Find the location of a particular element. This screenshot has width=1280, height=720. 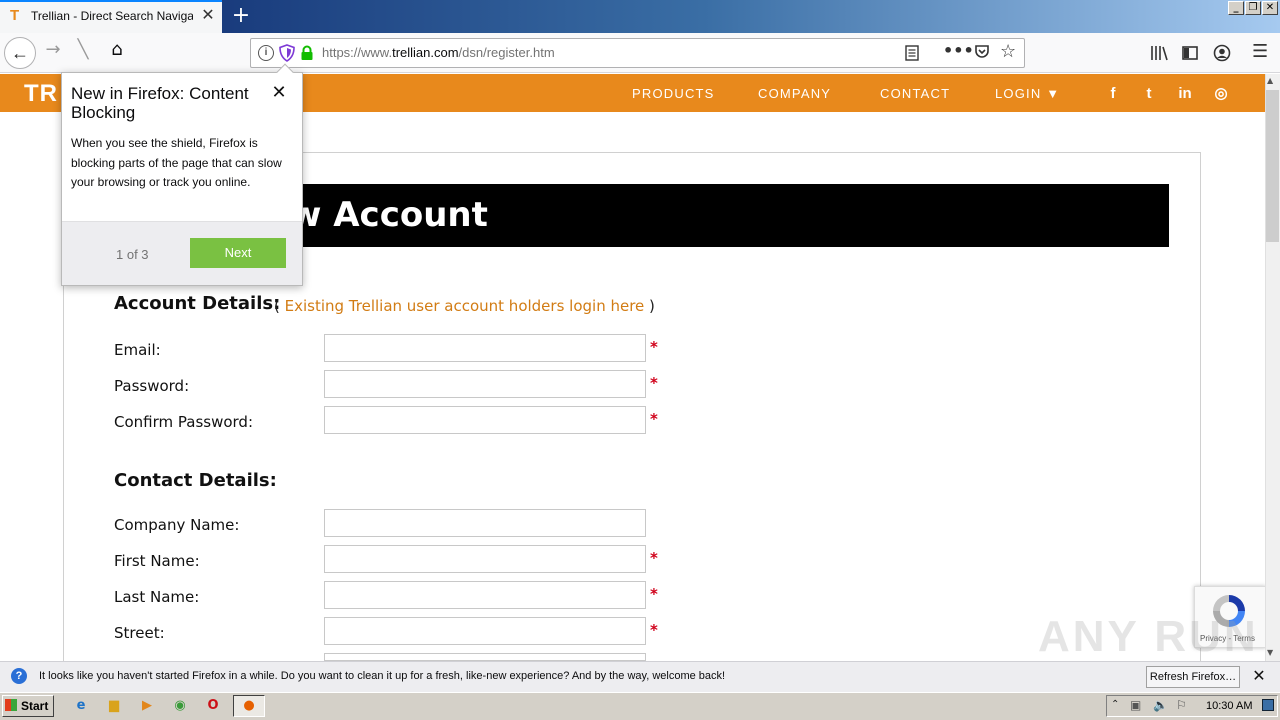

company-name-label: Company Name: is located at coordinates (177, 525).